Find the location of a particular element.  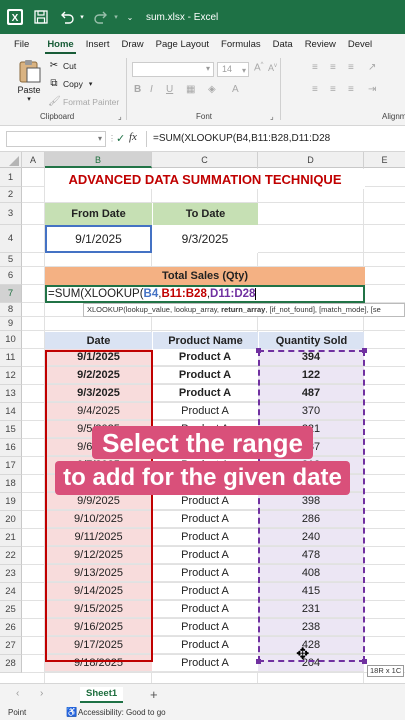

to-date-value: 9/3/2025 is located at coordinates (205, 239).